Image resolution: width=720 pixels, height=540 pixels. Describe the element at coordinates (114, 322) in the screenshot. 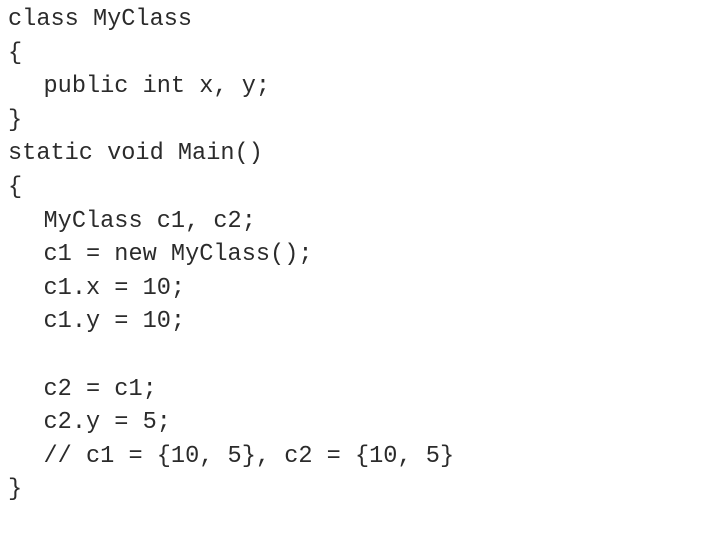

I see `code-line-assign-y: c1.y = 10;` at that location.